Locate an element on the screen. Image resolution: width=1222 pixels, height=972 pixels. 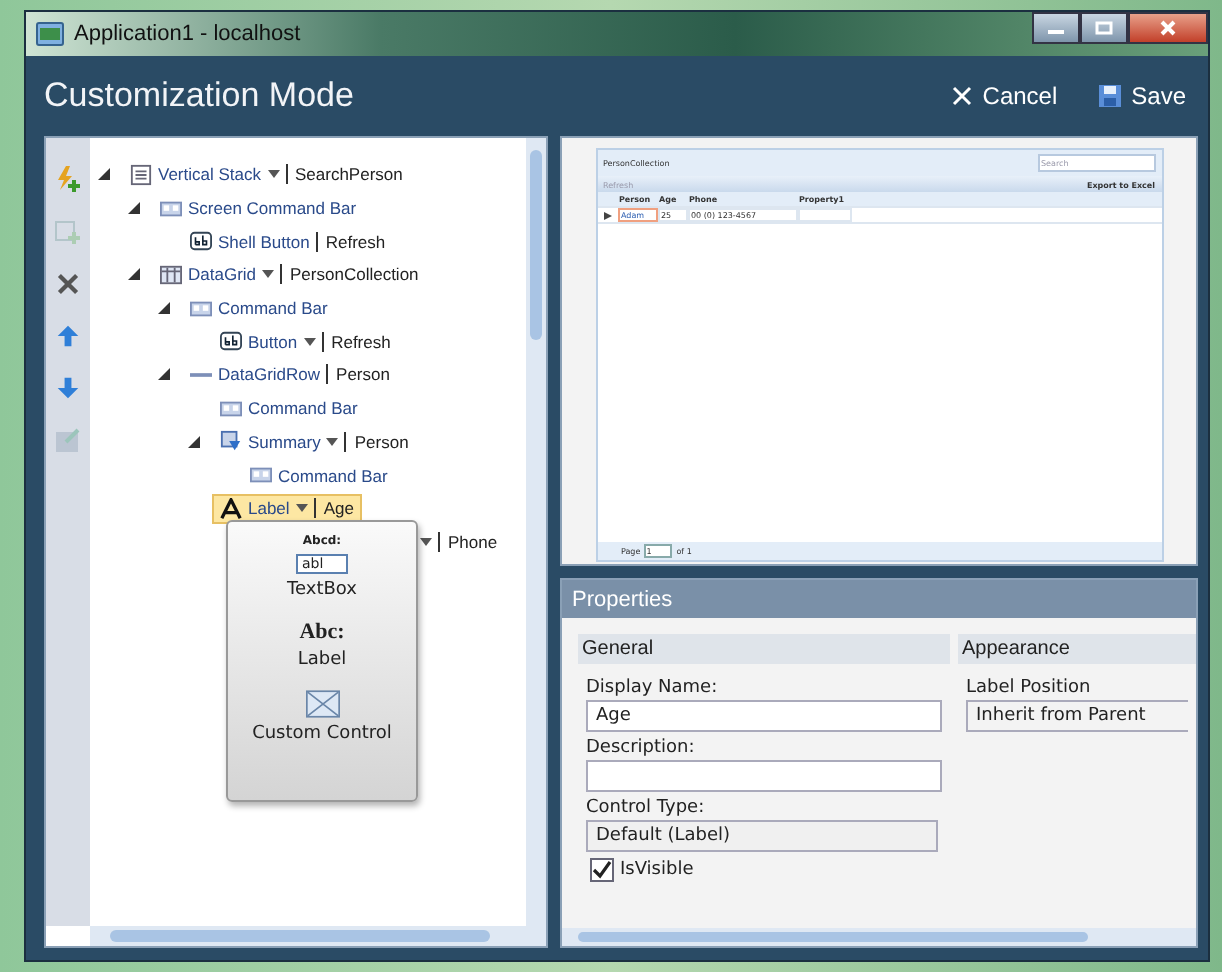
maximize-button is located at coordinates (1104, 28).